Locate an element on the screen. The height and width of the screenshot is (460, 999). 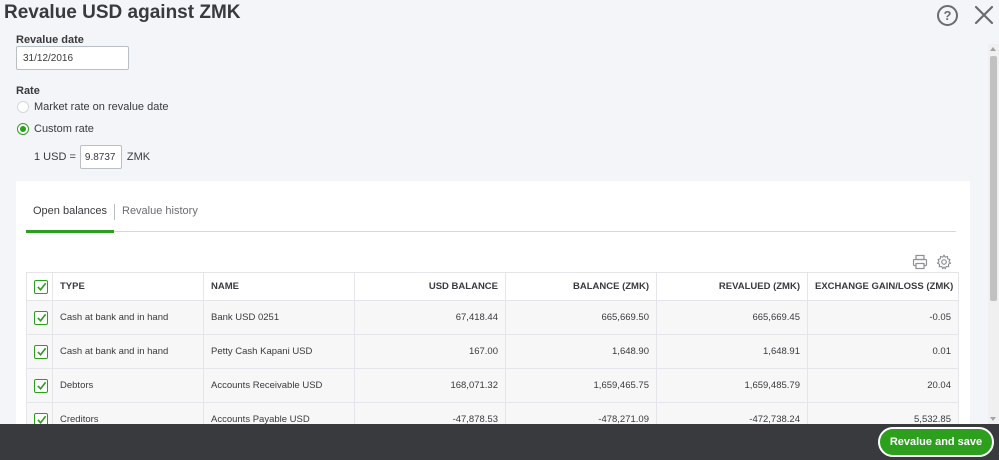
select-all-cell is located at coordinates (39, 286).